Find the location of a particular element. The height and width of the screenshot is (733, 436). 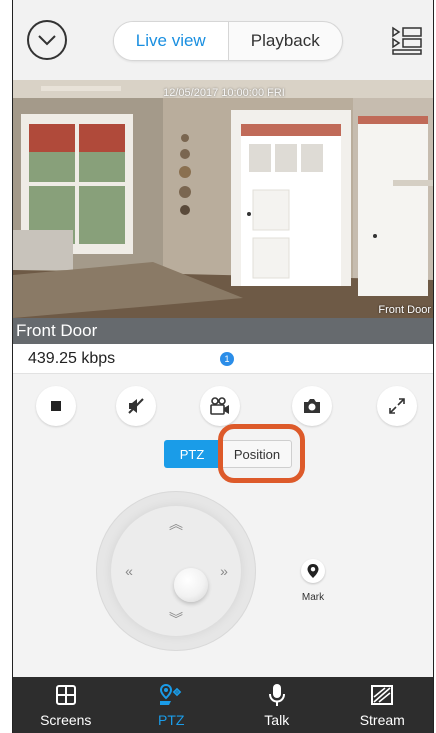

chevron-down-icon is located at coordinates (47, 40).